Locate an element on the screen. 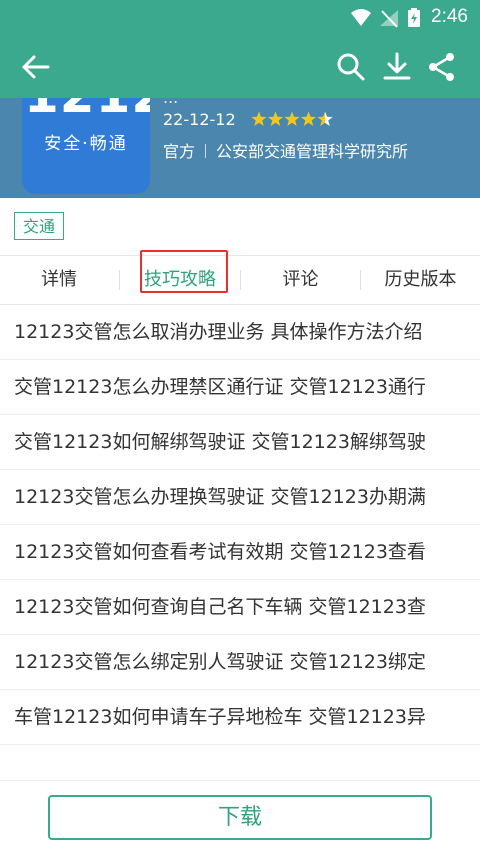 The height and width of the screenshot is (854, 480). meta-publisher-row: 官方 公安部交通管理科学研究所 is located at coordinates (285, 150).